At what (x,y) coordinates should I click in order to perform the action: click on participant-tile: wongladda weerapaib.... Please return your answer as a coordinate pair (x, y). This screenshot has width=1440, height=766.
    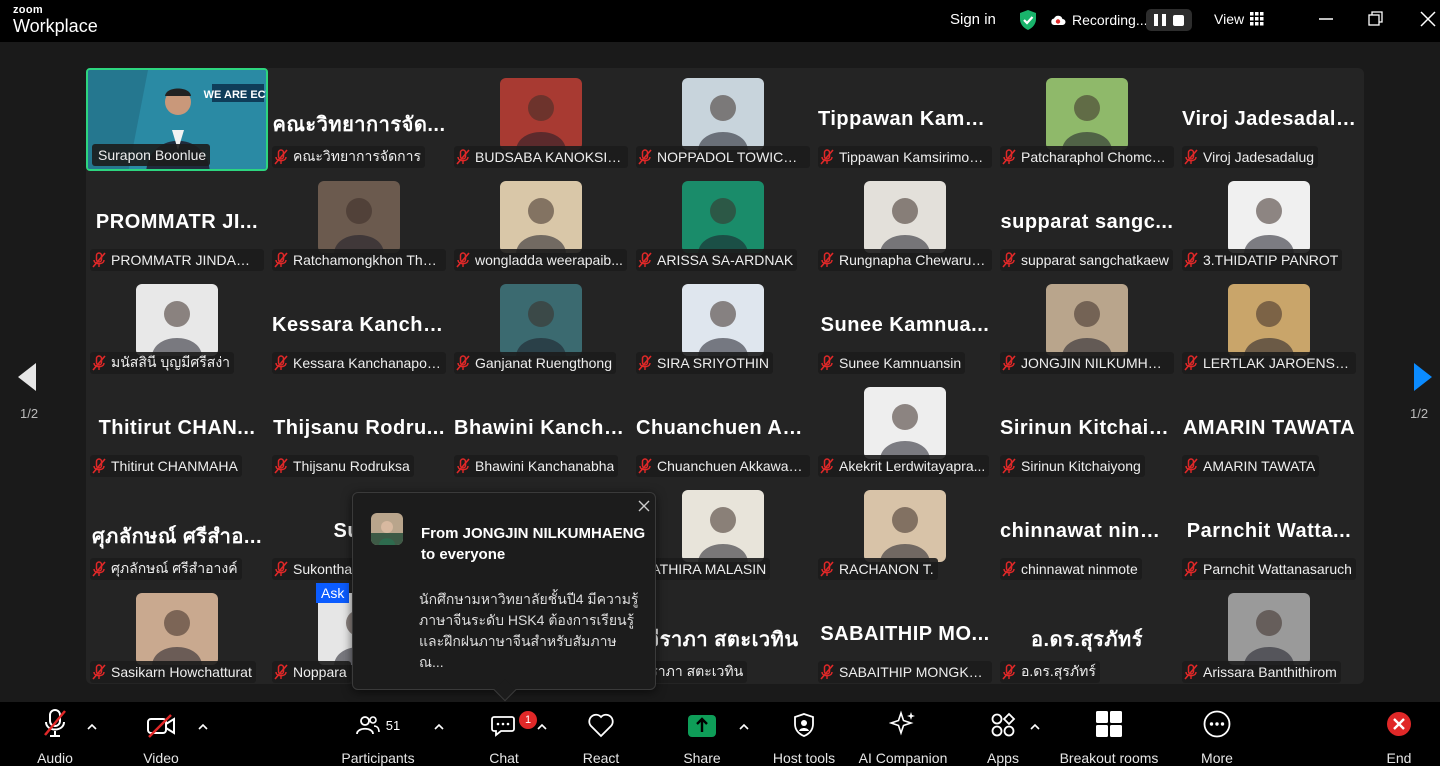
    Looking at the image, I should click on (541, 222).